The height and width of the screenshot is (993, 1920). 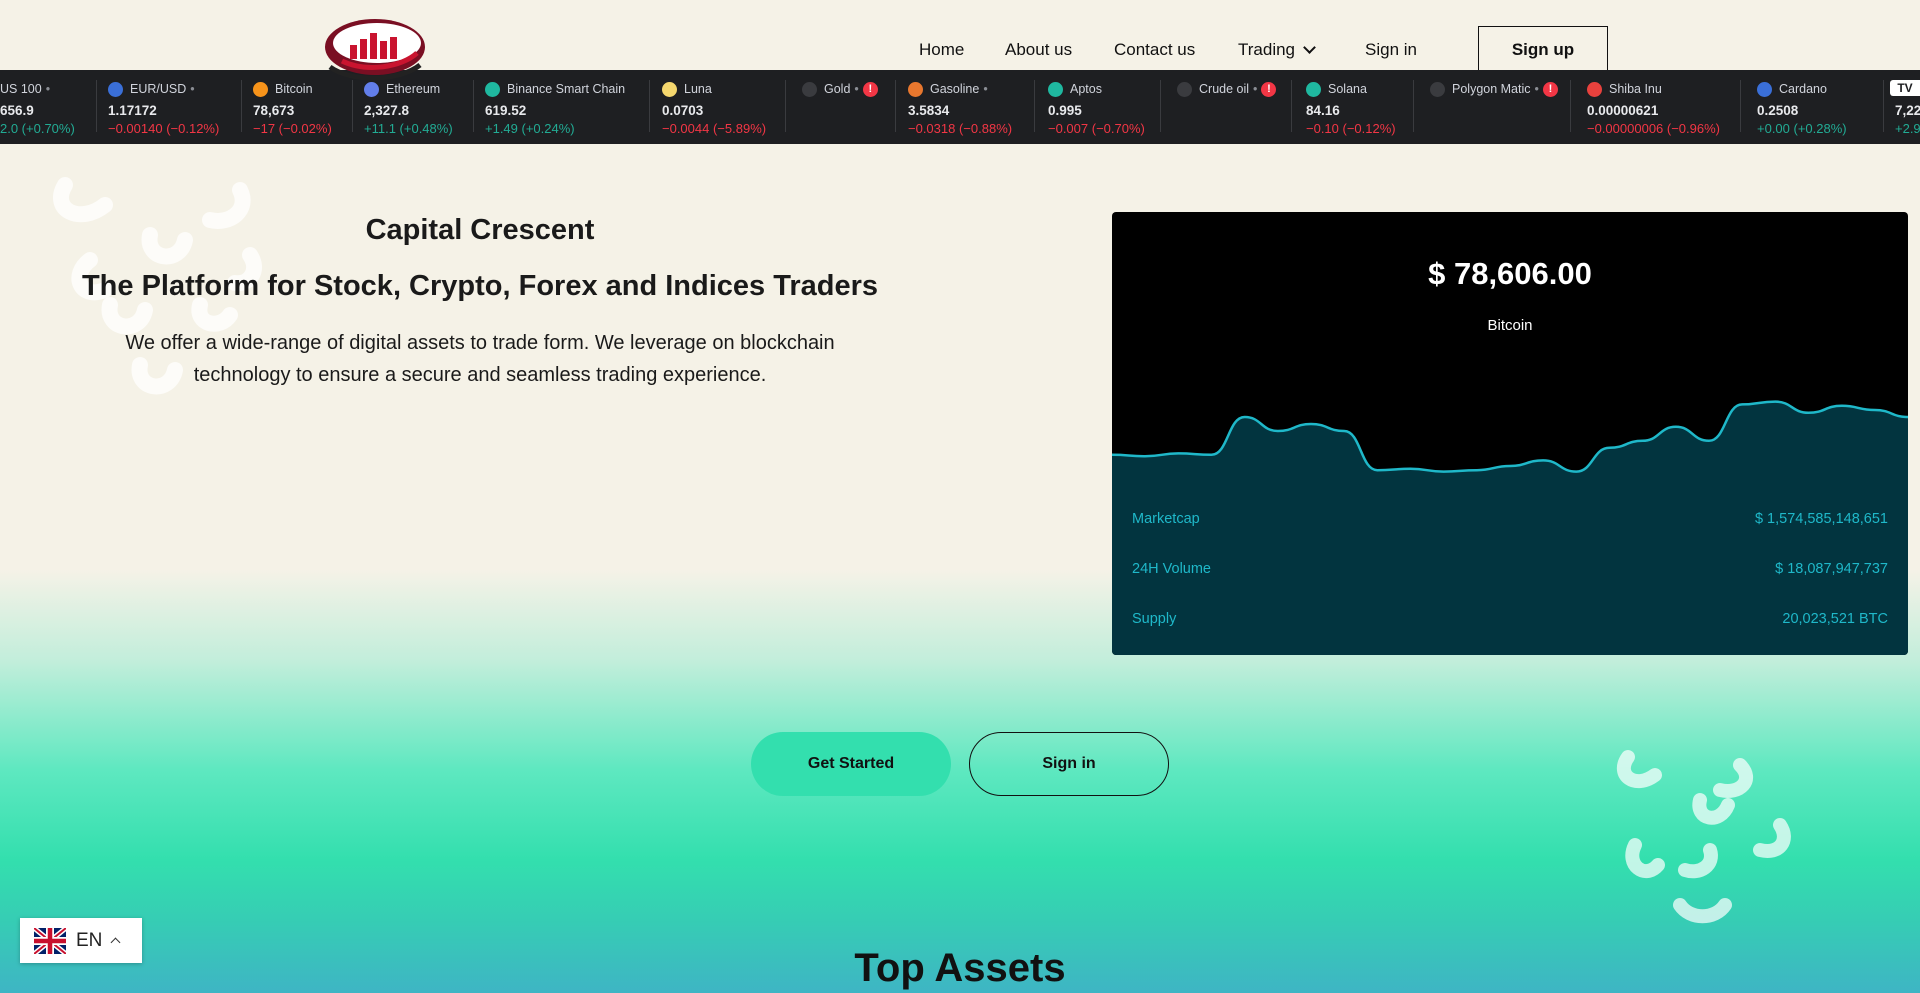 What do you see at coordinates (1778, 110) in the screenshot?
I see `ticker-item-price: 0.2508` at bounding box center [1778, 110].